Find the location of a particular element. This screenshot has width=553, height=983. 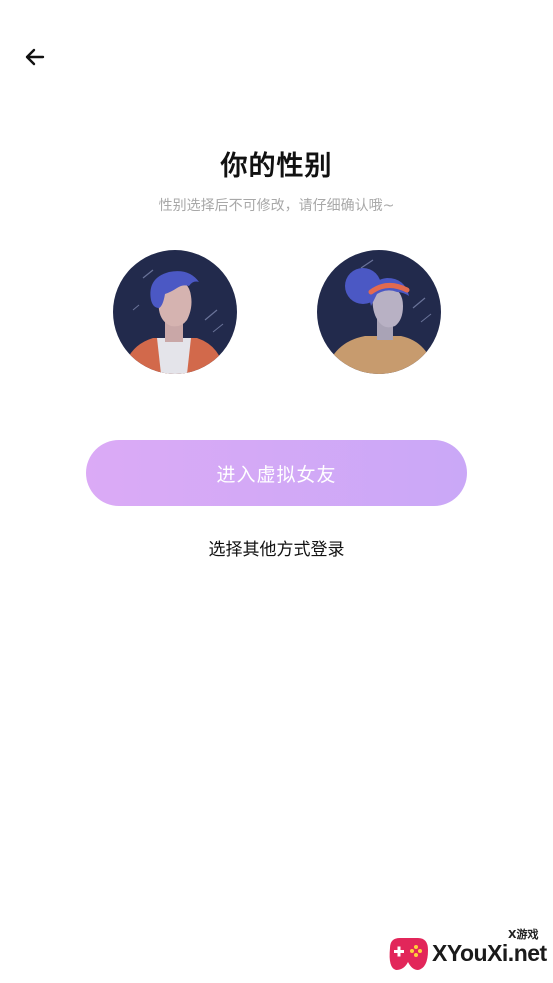

enter-button: 进入虚拟女友 is located at coordinates (276, 473).